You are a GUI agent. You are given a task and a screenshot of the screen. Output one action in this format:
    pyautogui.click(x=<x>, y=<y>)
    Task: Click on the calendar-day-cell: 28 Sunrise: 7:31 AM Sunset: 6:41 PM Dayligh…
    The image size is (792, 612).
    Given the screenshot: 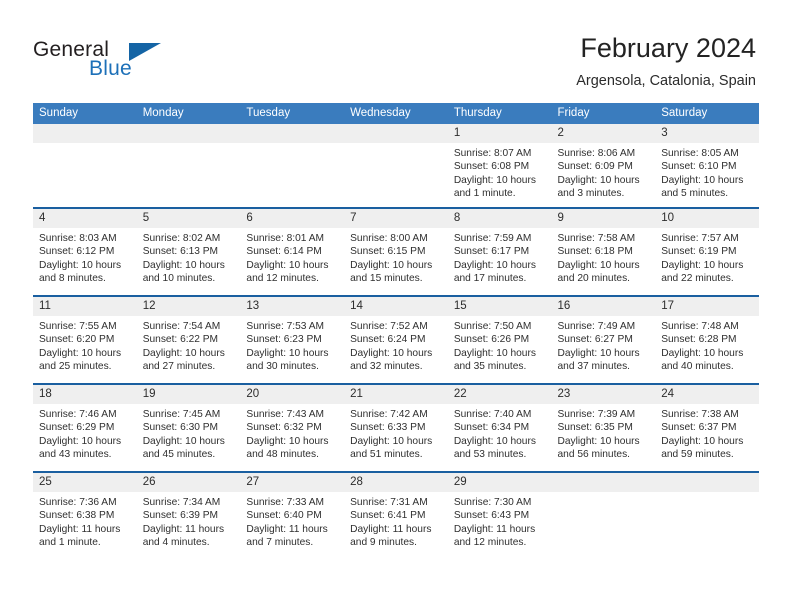 What is the action you would take?
    pyautogui.click(x=396, y=516)
    